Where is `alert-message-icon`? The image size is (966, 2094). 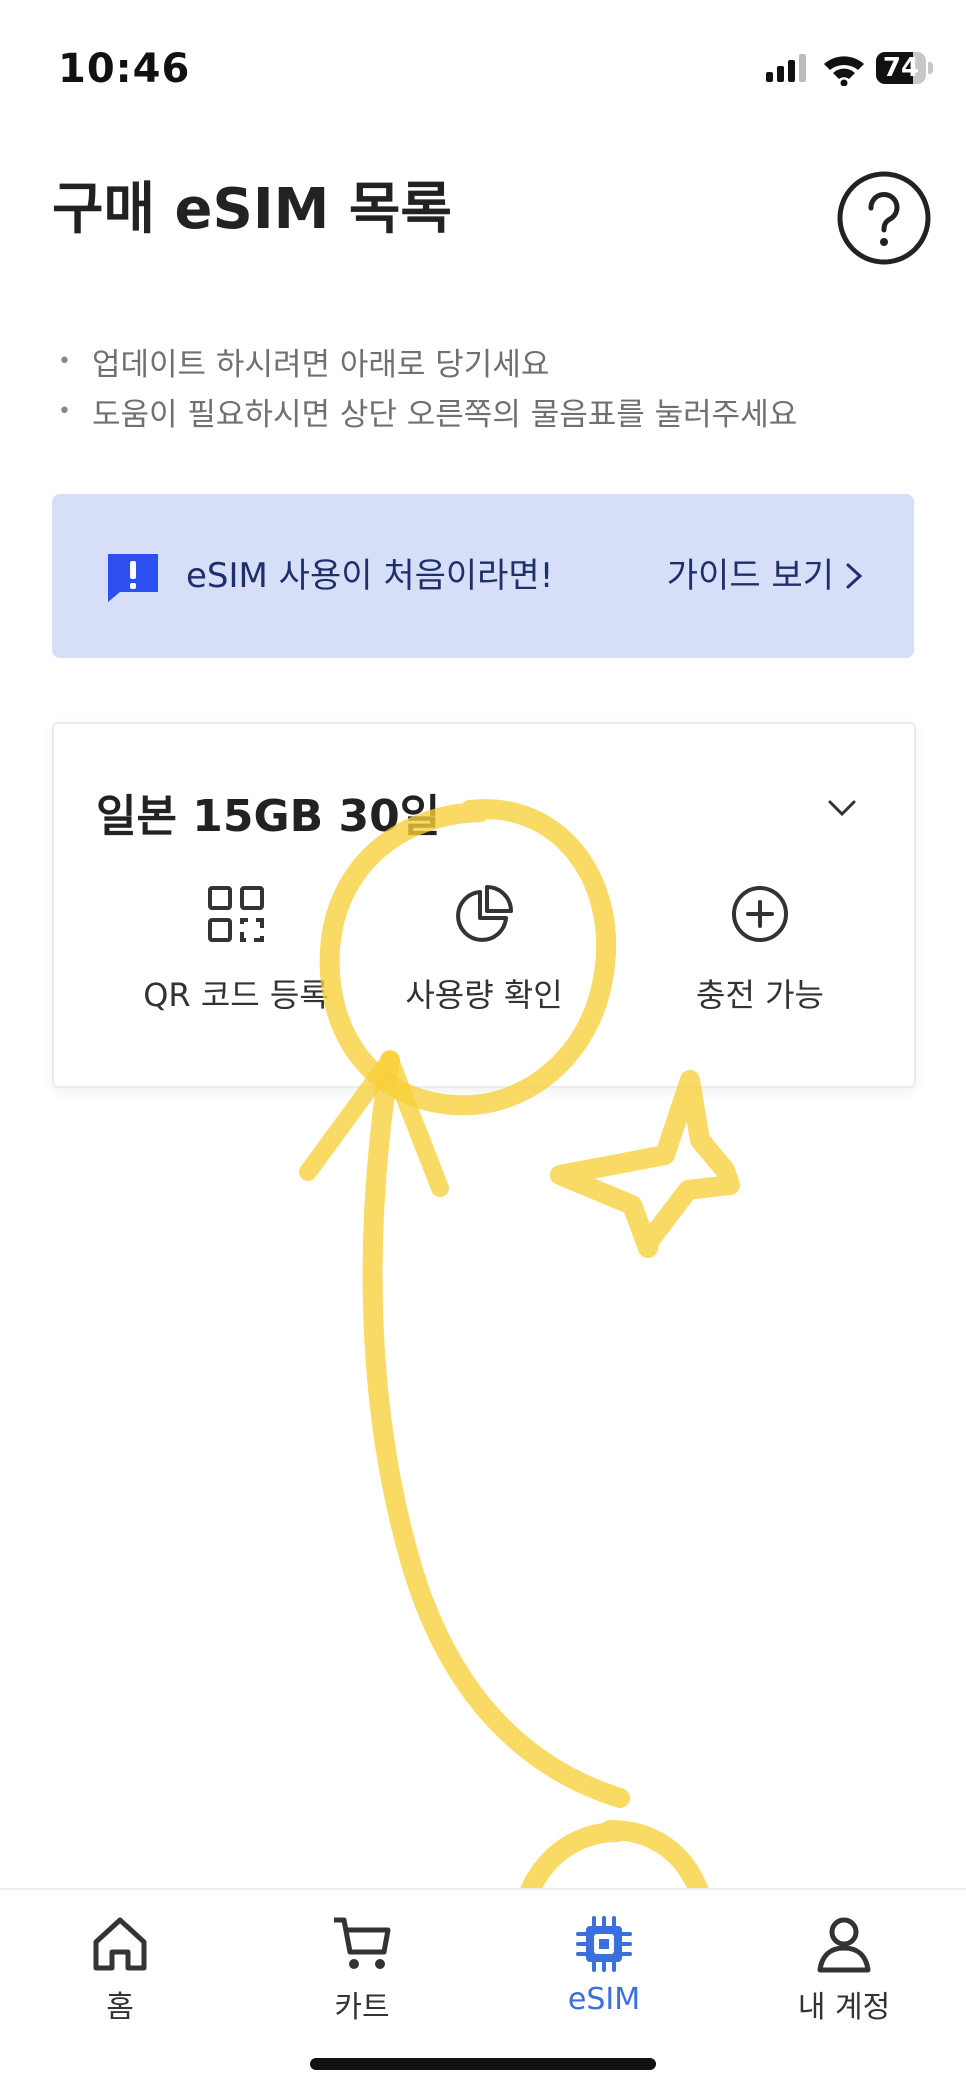
alert-message-icon is located at coordinates (133, 578).